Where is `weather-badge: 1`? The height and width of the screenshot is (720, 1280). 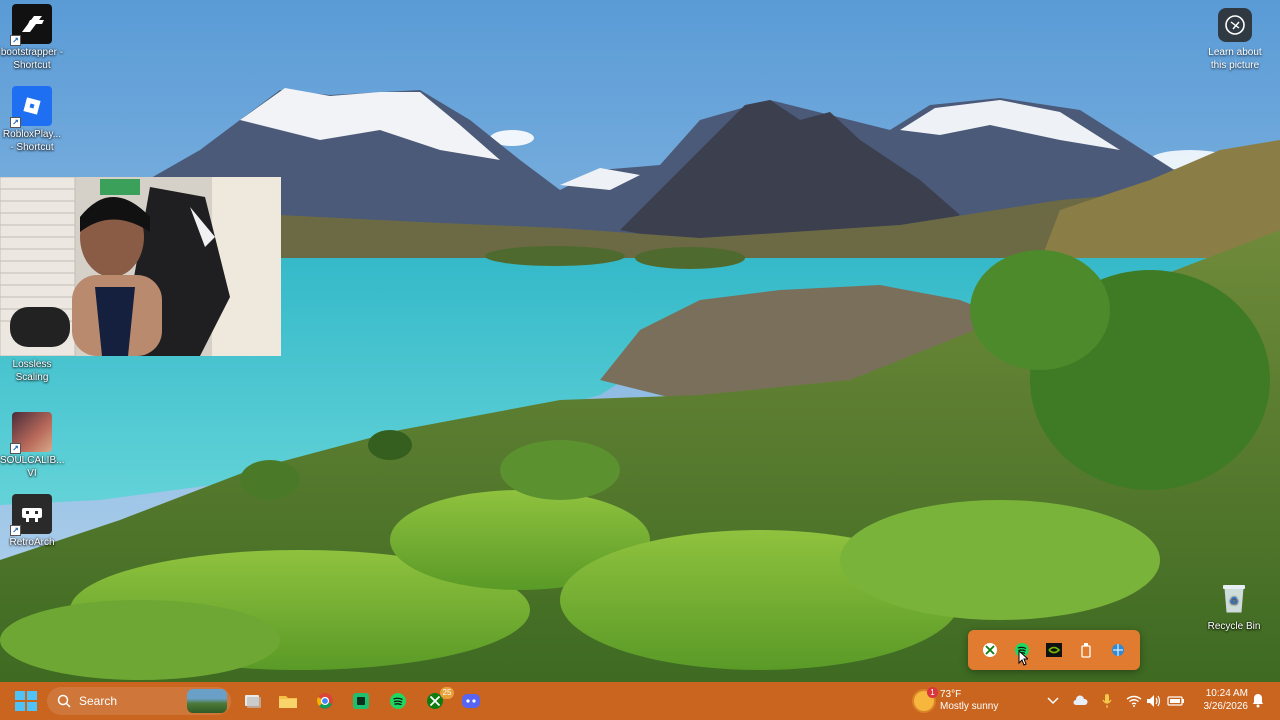
weather-badge: 1 is located at coordinates (932, 692).